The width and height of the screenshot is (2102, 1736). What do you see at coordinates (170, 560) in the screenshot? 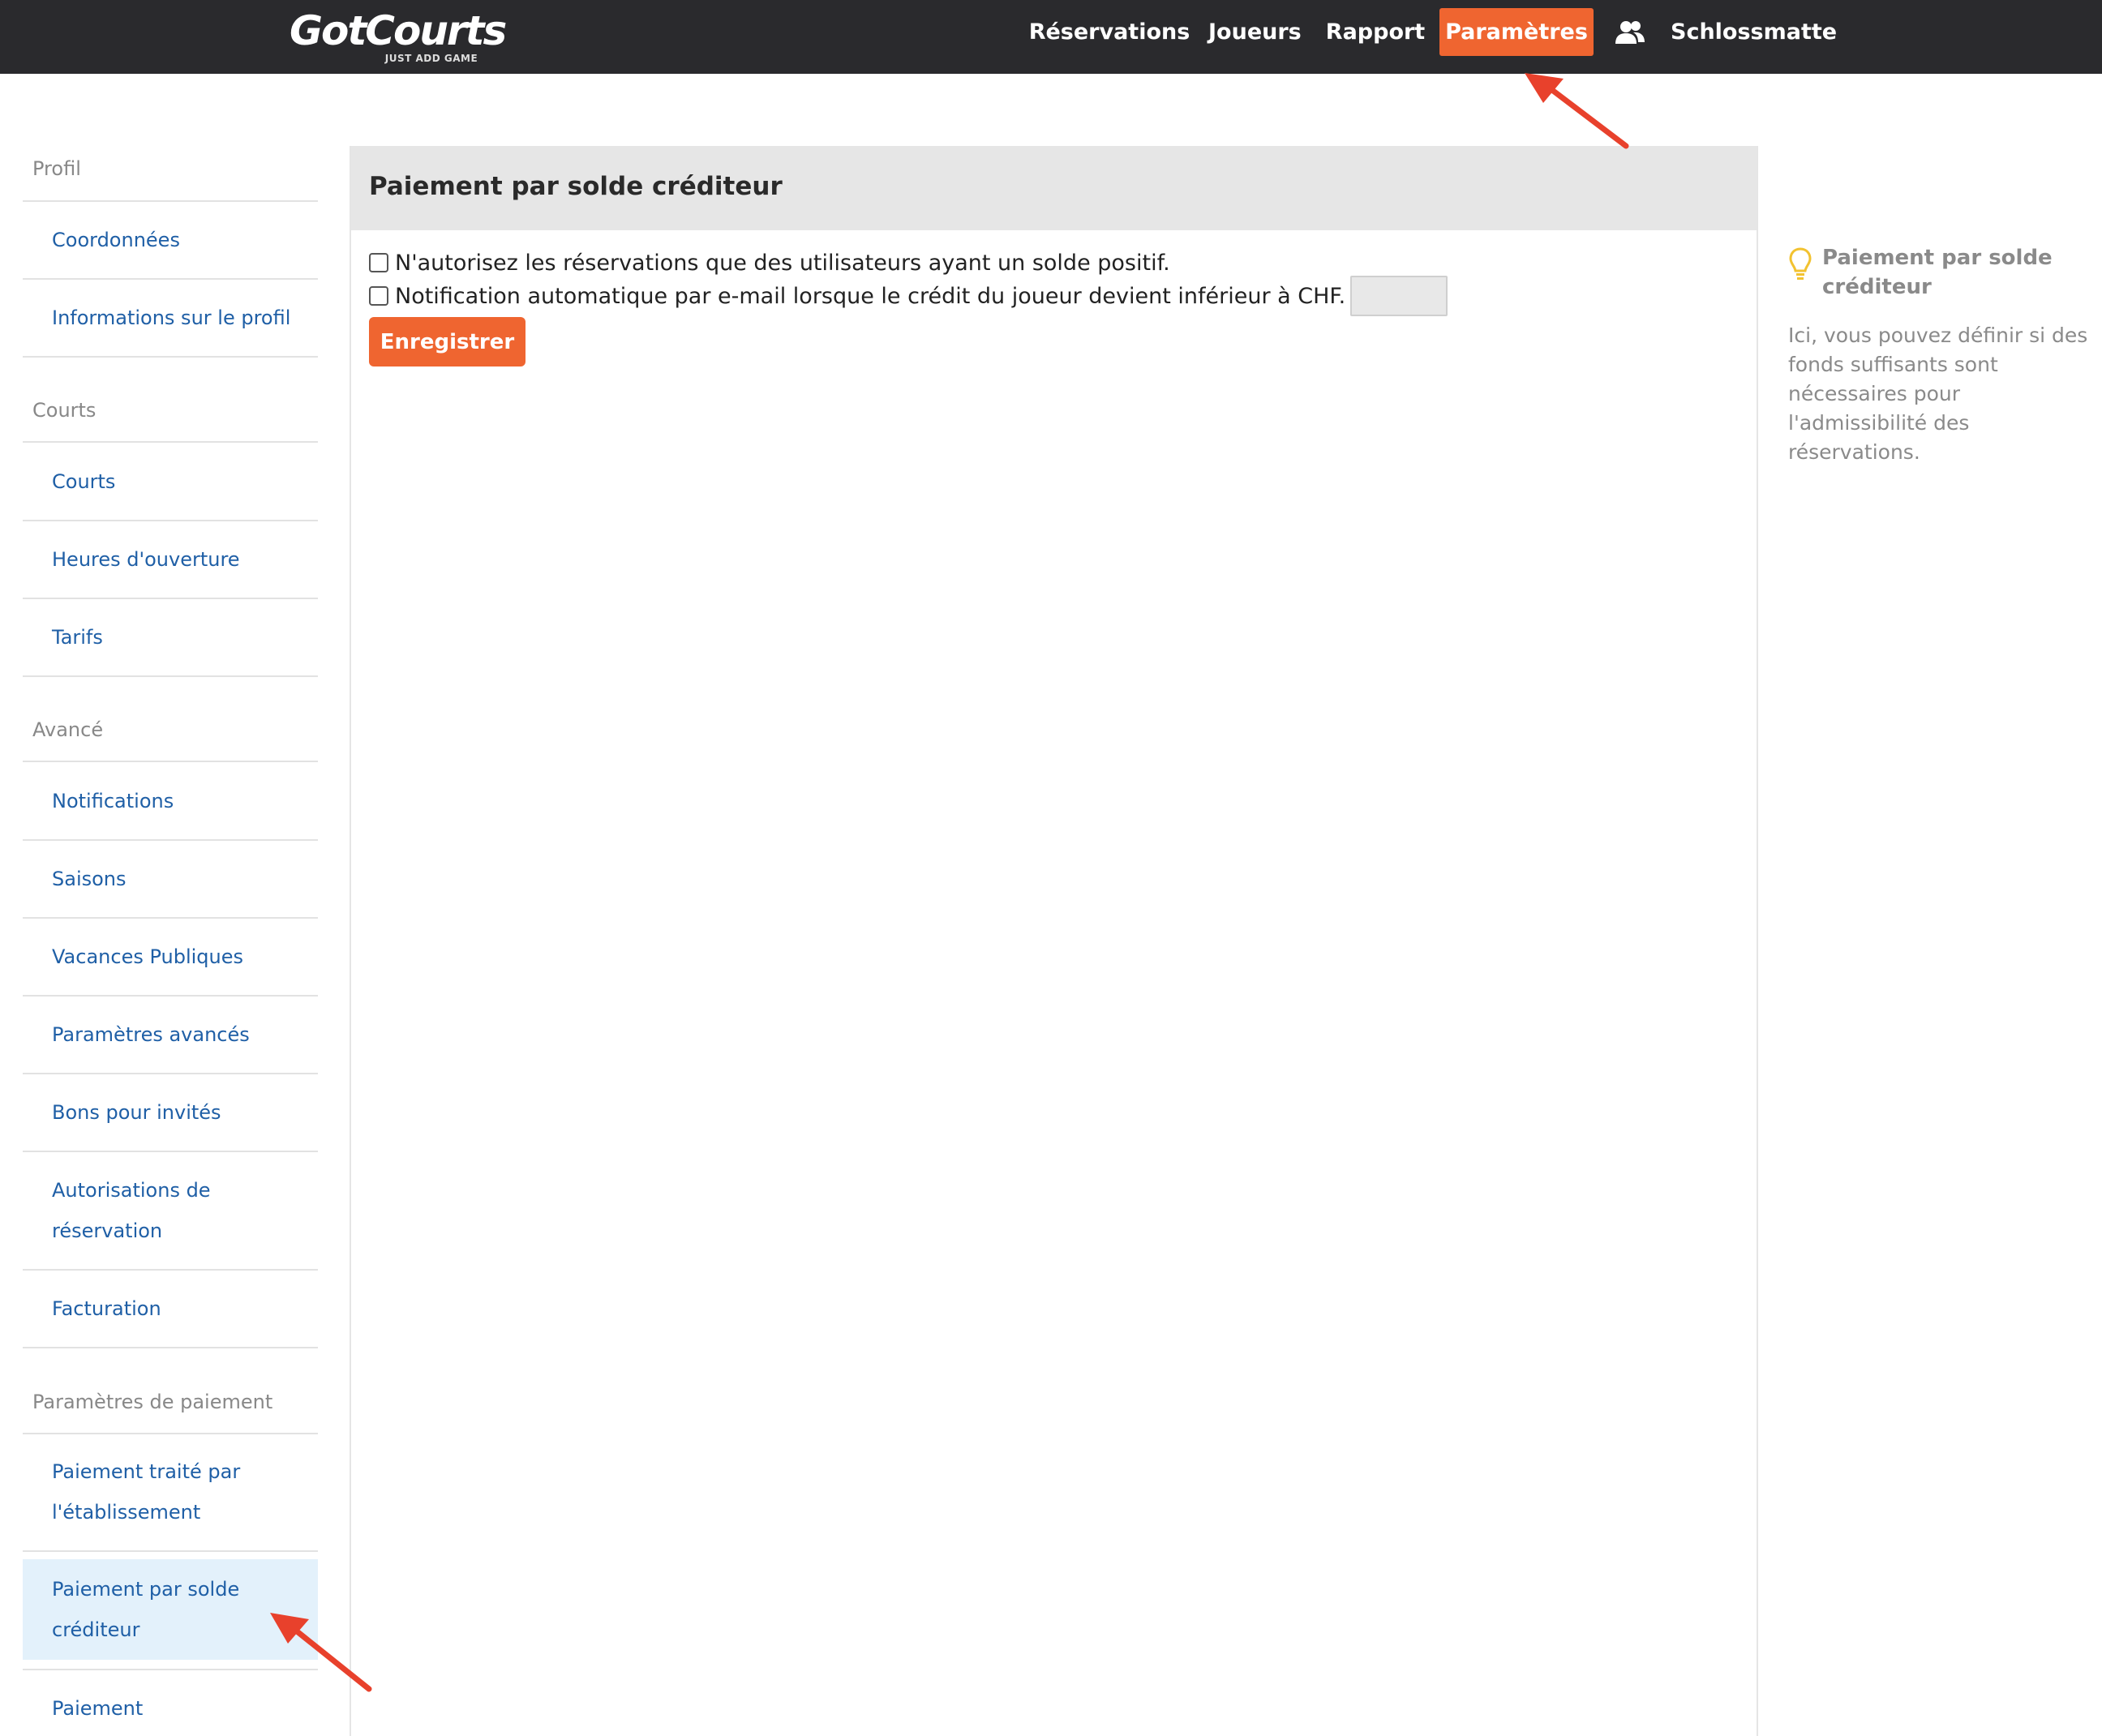
I see `sidebar-item-heures-ouverture: Heures d'ouverture` at bounding box center [170, 560].